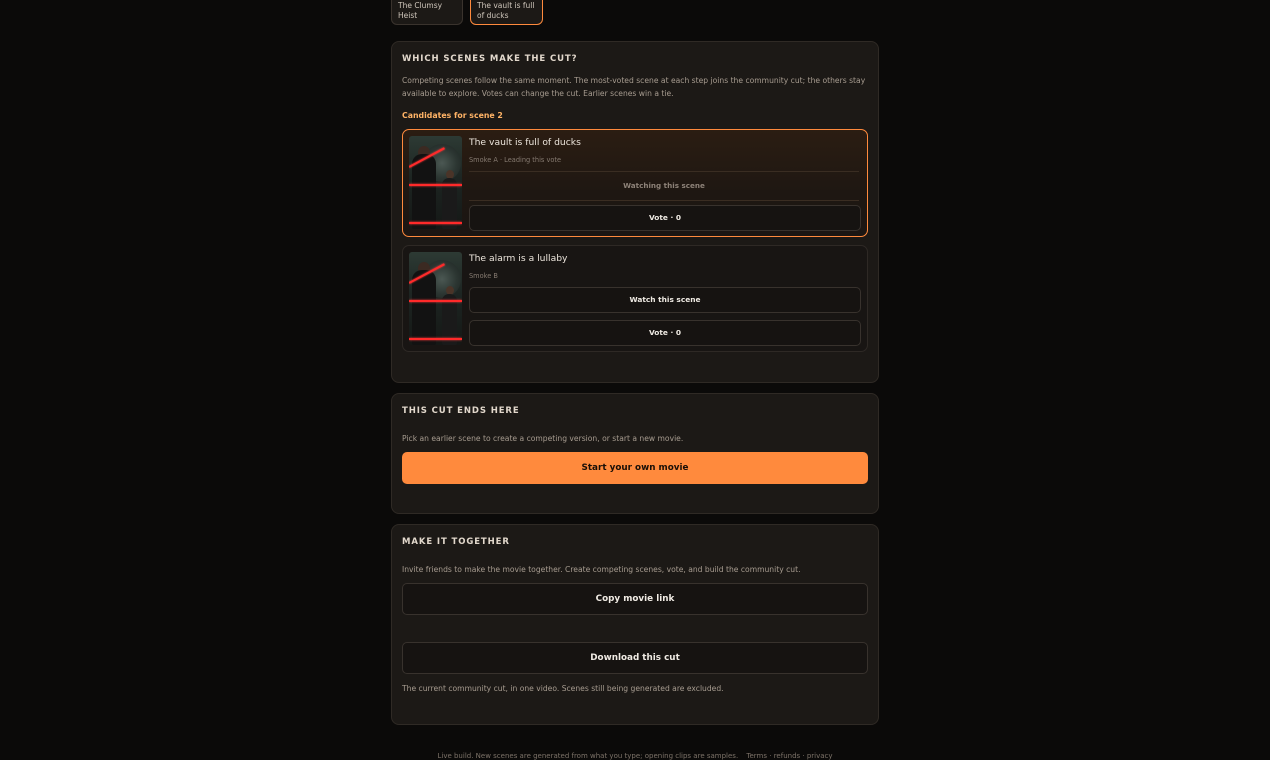 This screenshot has height=760, width=1270. Describe the element at coordinates (664, 186) in the screenshot. I see `watching-status: Watching this scene` at that location.